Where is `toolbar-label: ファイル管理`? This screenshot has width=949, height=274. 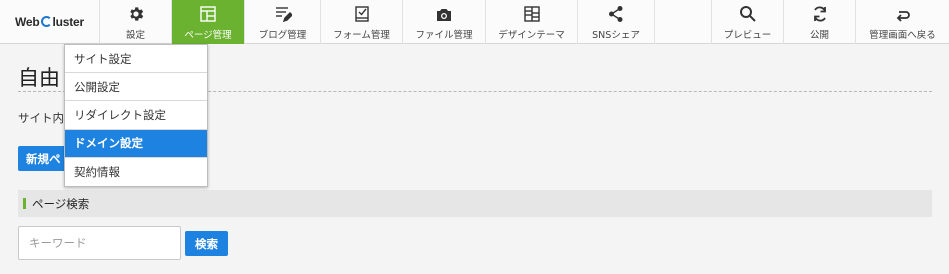 toolbar-label: ファイル管理 is located at coordinates (444, 35).